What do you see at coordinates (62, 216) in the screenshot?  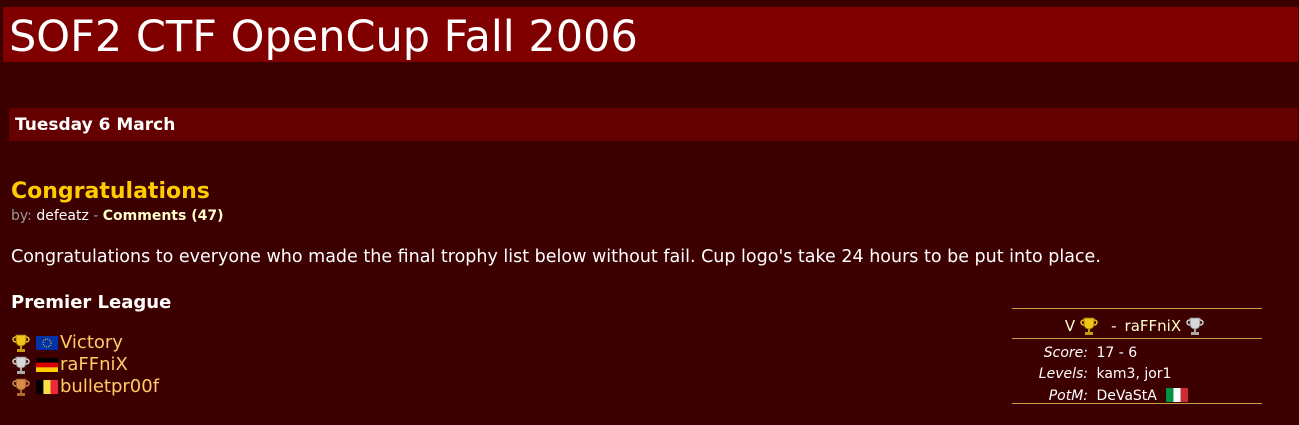 I see `author-link: defeatz` at bounding box center [62, 216].